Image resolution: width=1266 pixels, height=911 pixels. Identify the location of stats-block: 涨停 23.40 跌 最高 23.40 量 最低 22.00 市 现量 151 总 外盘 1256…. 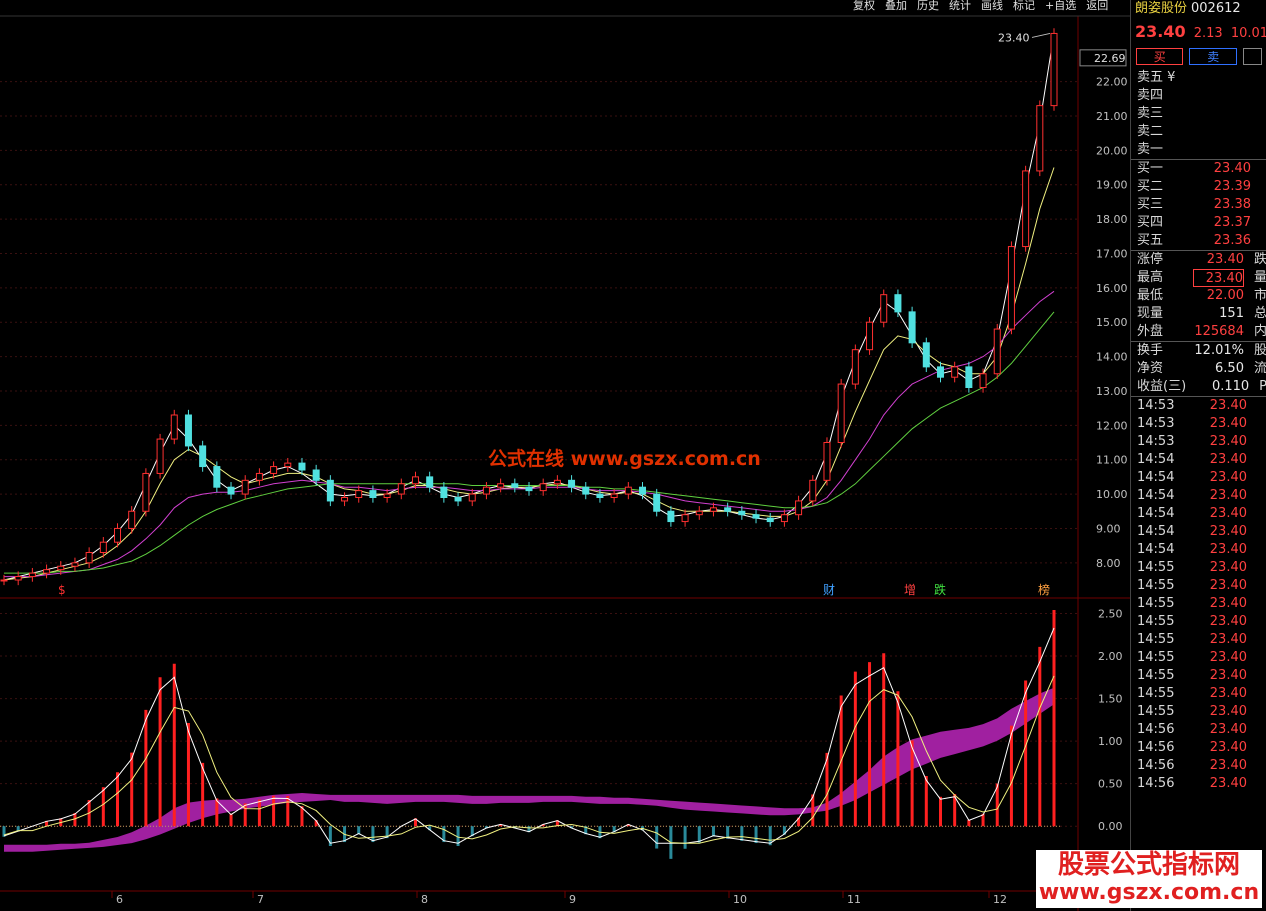
(1198, 295).